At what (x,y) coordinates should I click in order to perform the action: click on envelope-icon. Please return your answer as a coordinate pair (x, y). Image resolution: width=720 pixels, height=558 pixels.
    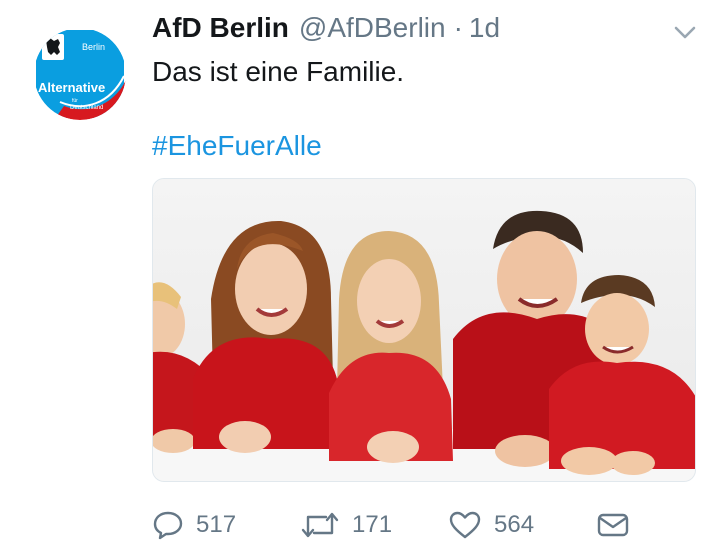
    Looking at the image, I should click on (613, 525).